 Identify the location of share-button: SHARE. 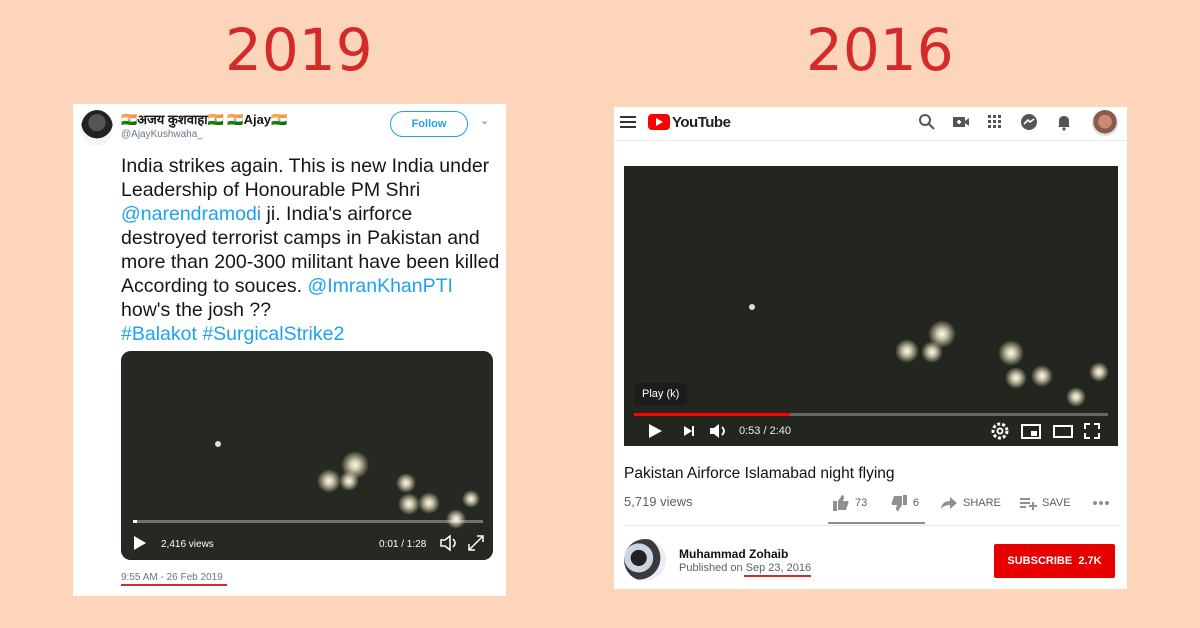
(982, 503).